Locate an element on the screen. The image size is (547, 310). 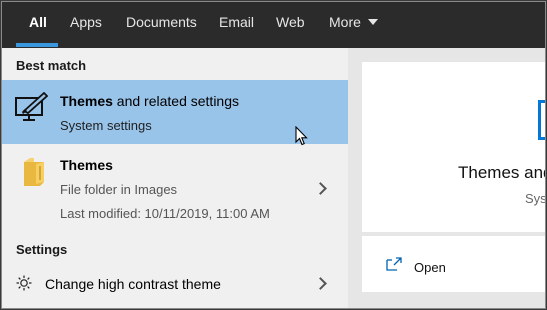
chevron-down-icon is located at coordinates (373, 22).